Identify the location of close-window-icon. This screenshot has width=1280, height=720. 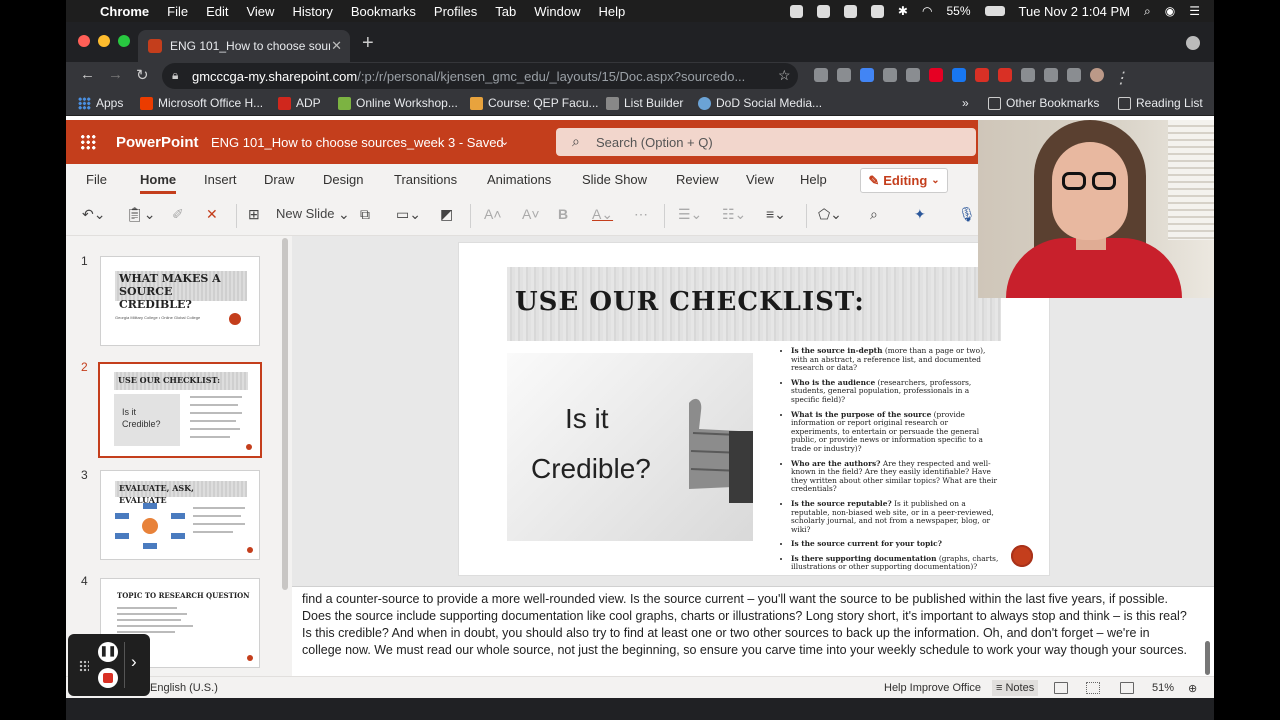
(84, 41).